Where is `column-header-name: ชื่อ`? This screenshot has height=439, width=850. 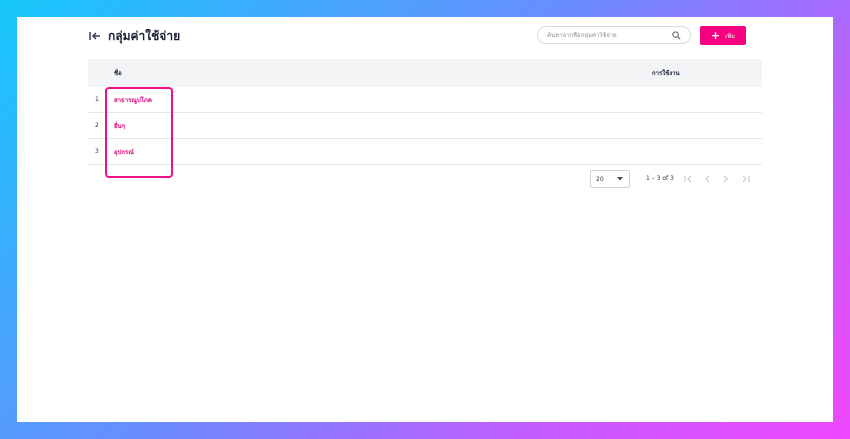 column-header-name: ชื่อ is located at coordinates (118, 73).